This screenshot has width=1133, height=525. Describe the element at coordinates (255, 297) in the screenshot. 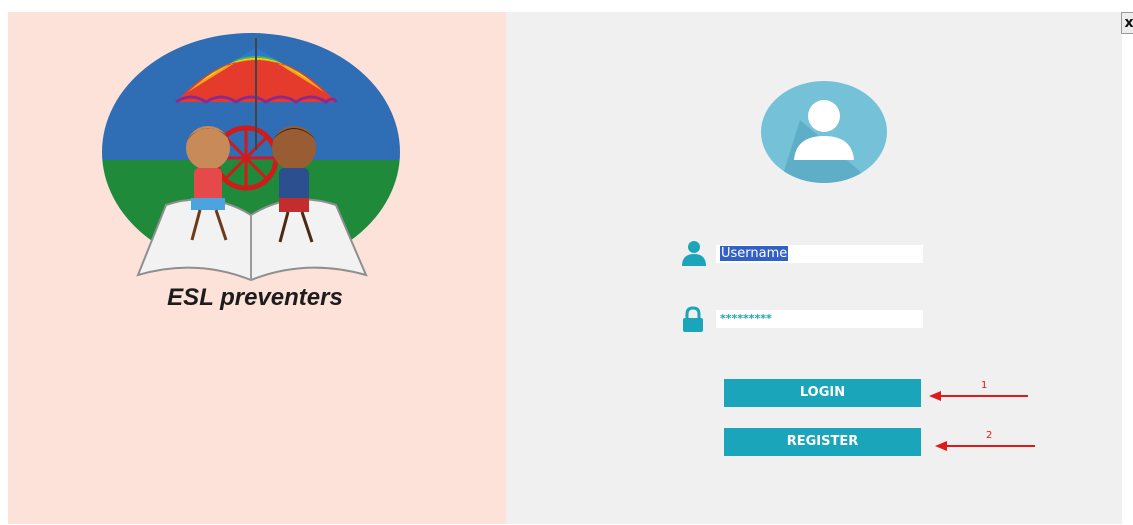

I see `brand-title: ESL preventers` at that location.